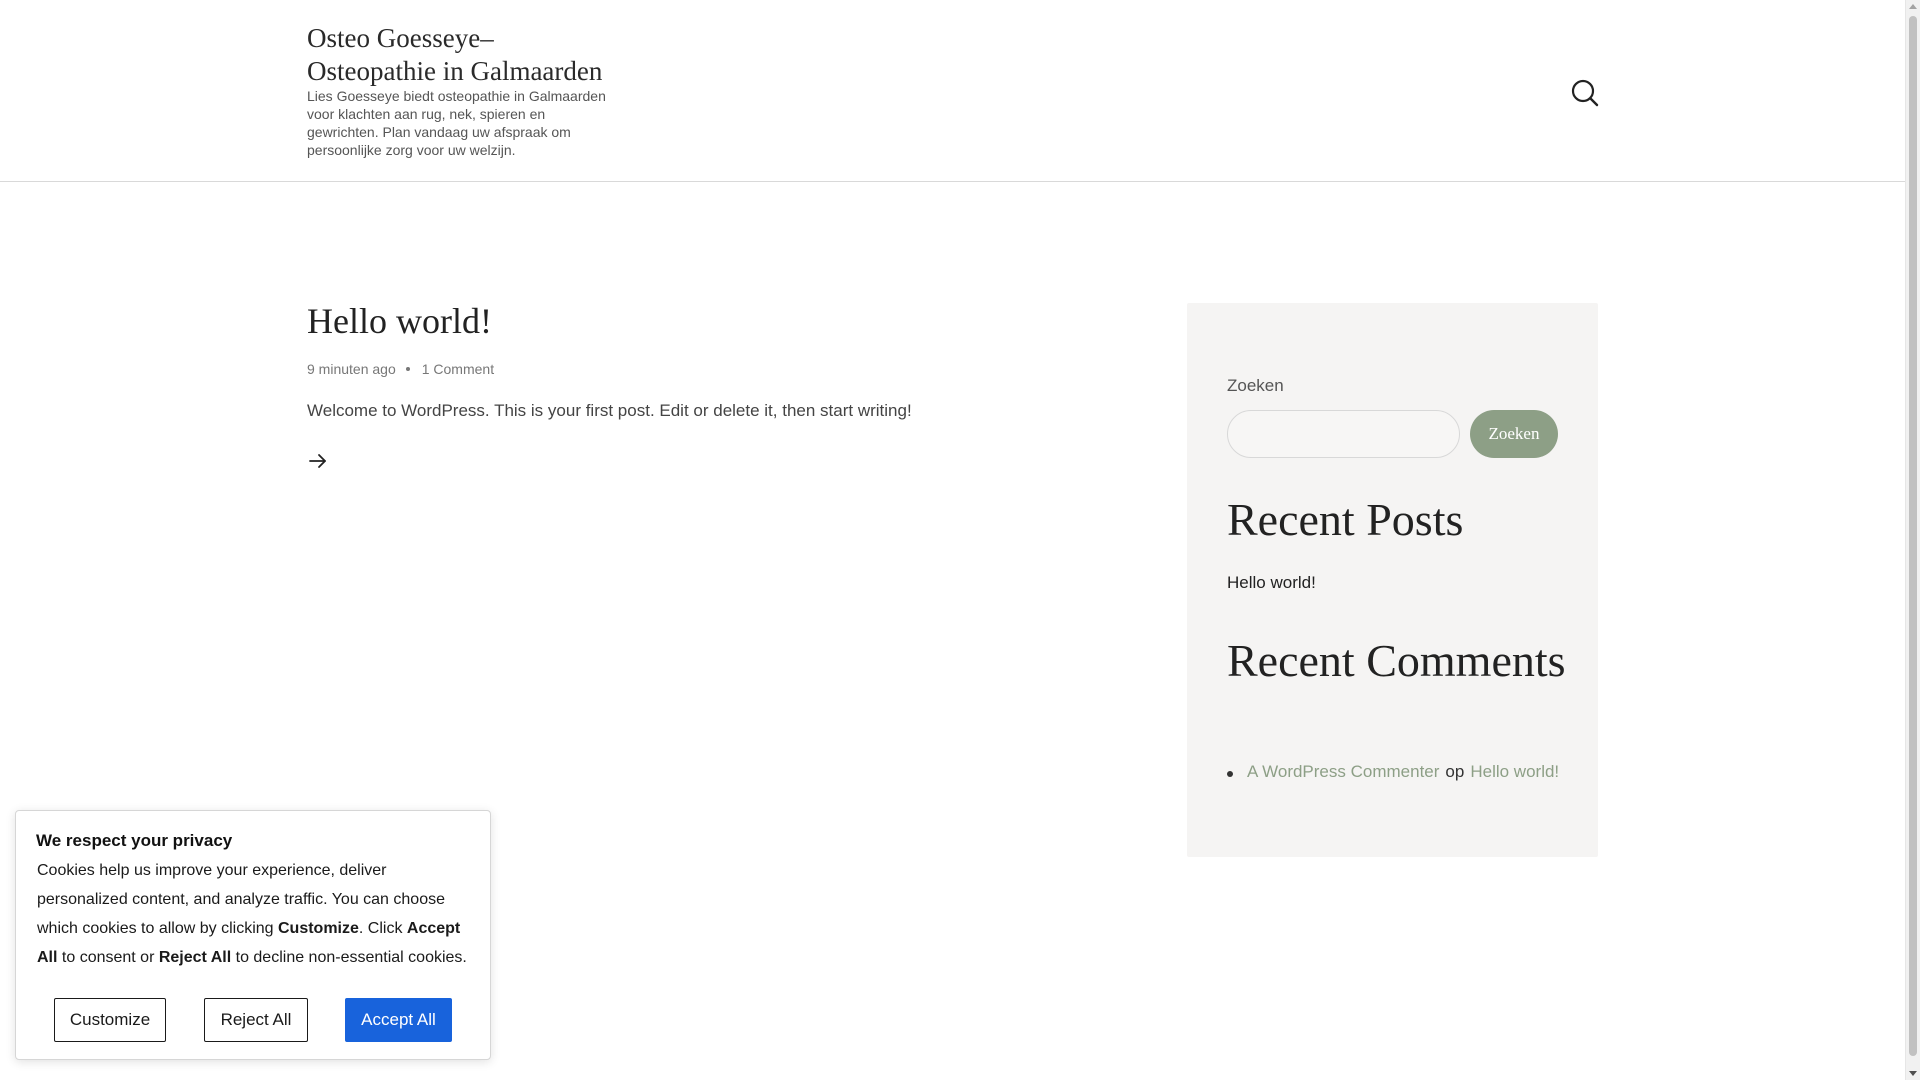 The image size is (1920, 1080). What do you see at coordinates (1514, 434) in the screenshot?
I see `search-button: Zoeken` at bounding box center [1514, 434].